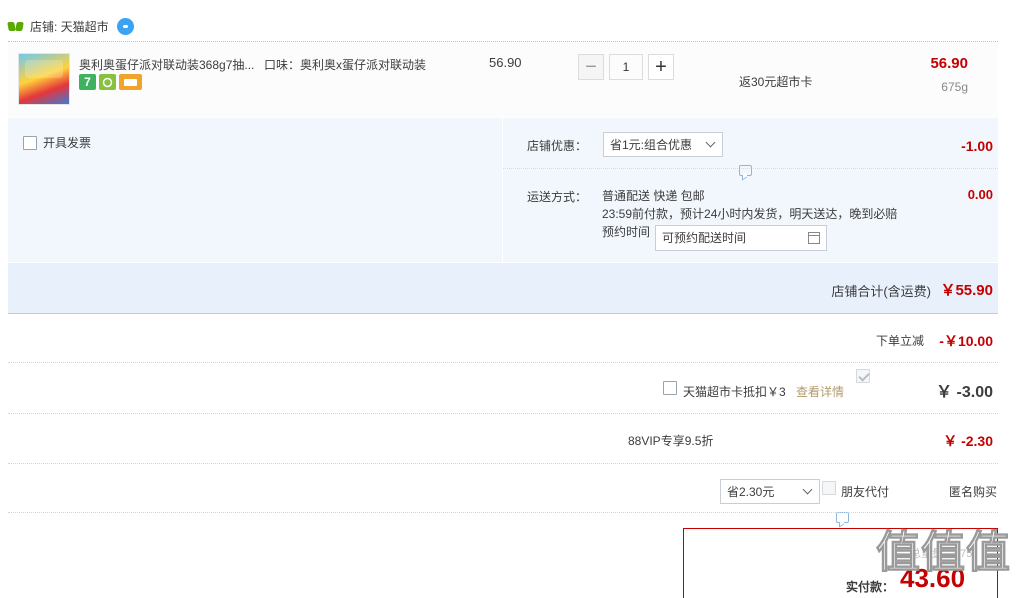  Describe the element at coordinates (829, 488) in the screenshot. I see `friend-pay-checkbox` at that location.